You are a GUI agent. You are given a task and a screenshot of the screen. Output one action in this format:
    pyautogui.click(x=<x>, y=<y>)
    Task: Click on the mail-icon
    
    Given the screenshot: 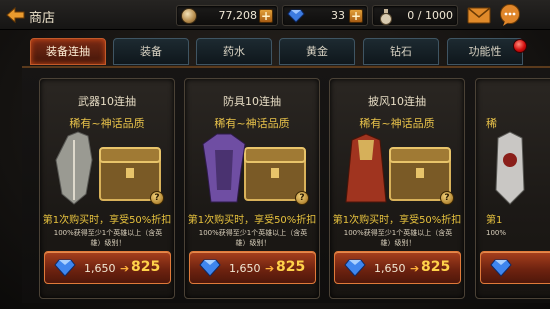 What is the action you would take?
    pyautogui.click(x=479, y=15)
    